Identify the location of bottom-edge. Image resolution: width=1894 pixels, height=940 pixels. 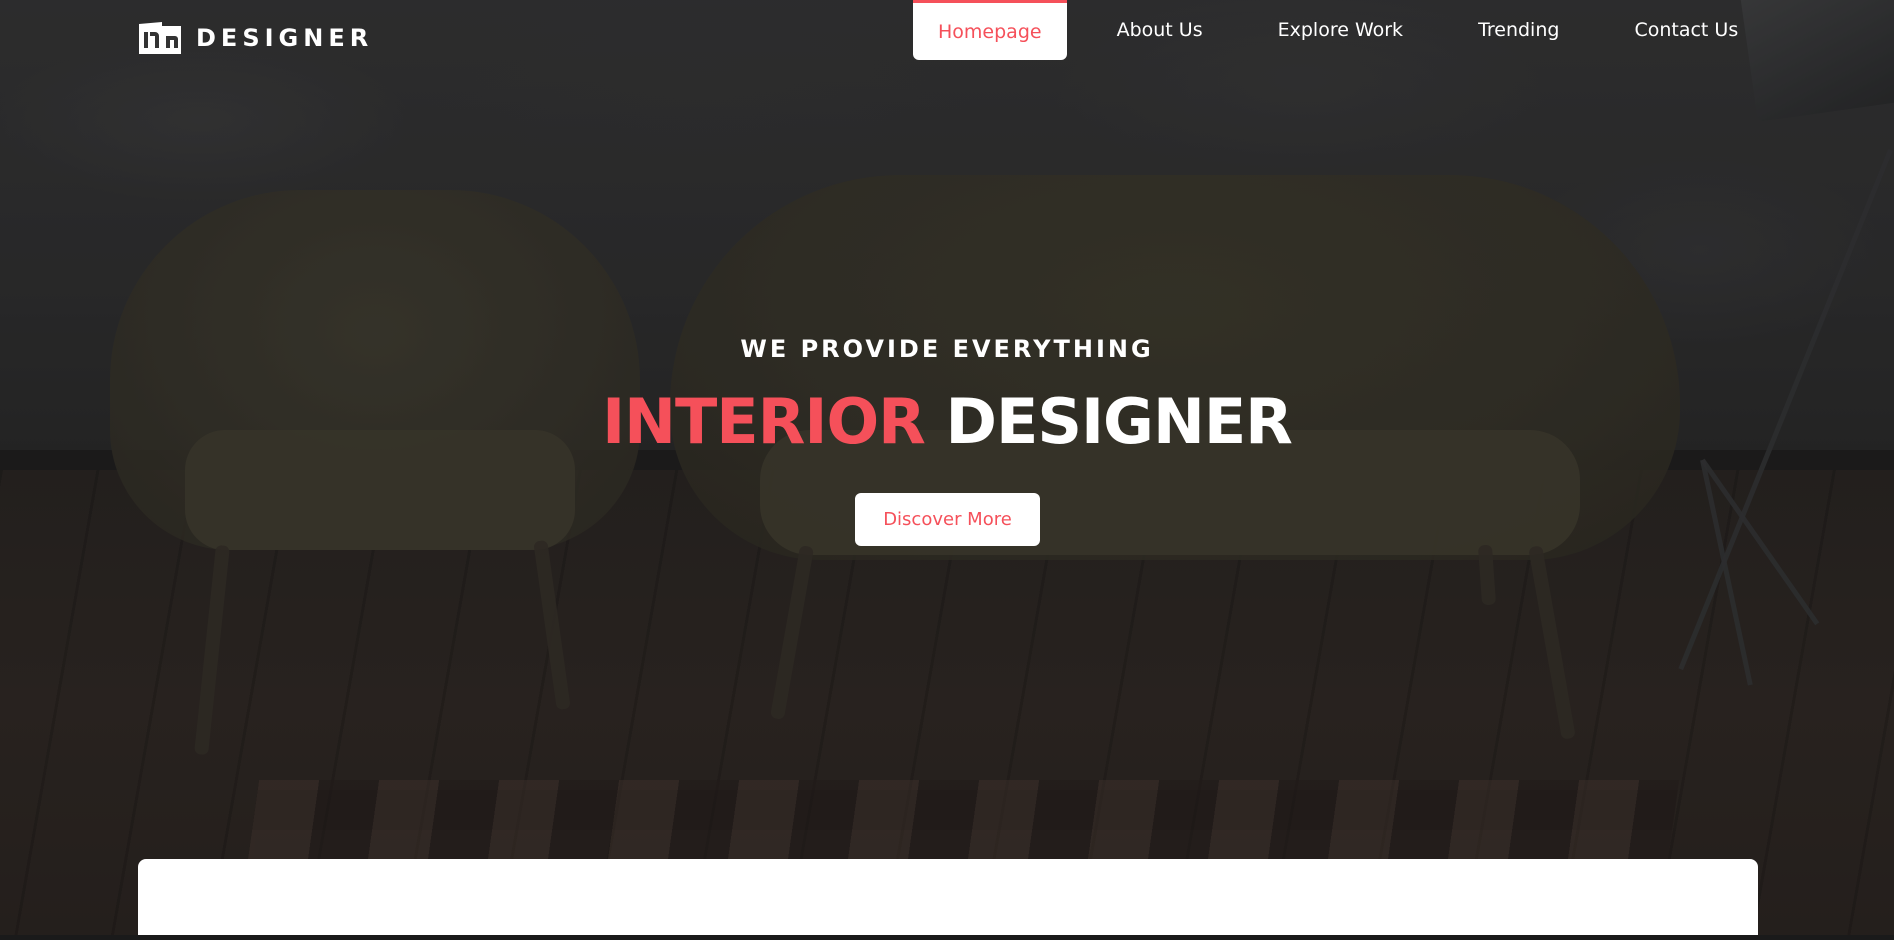
(947, 937).